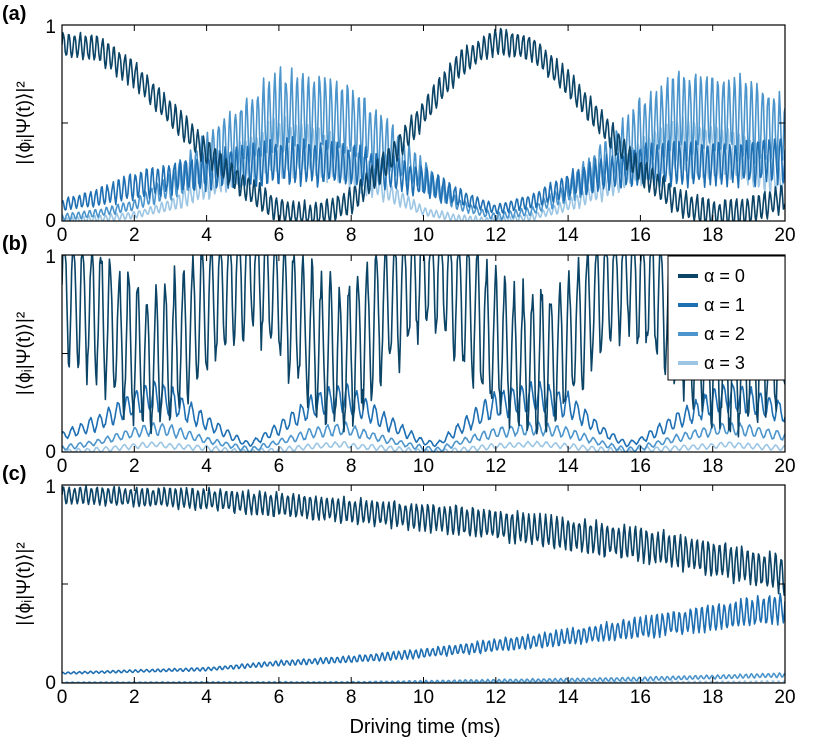 Image resolution: width=830 pixels, height=745 pixels. Describe the element at coordinates (724, 363) in the screenshot. I see `legend-entry: α = 3` at that location.